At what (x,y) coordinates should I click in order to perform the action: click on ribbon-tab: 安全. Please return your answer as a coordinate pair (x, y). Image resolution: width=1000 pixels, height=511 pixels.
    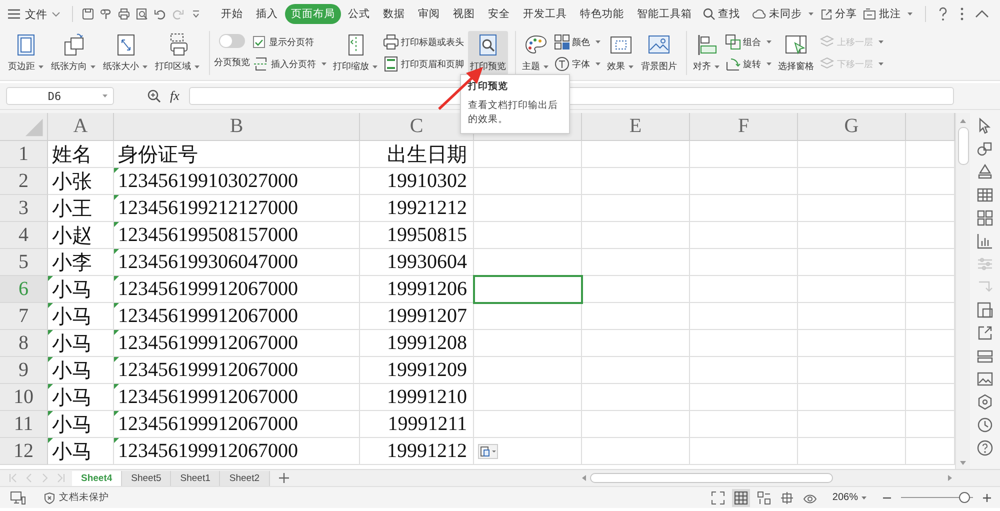
    Looking at the image, I should click on (499, 14).